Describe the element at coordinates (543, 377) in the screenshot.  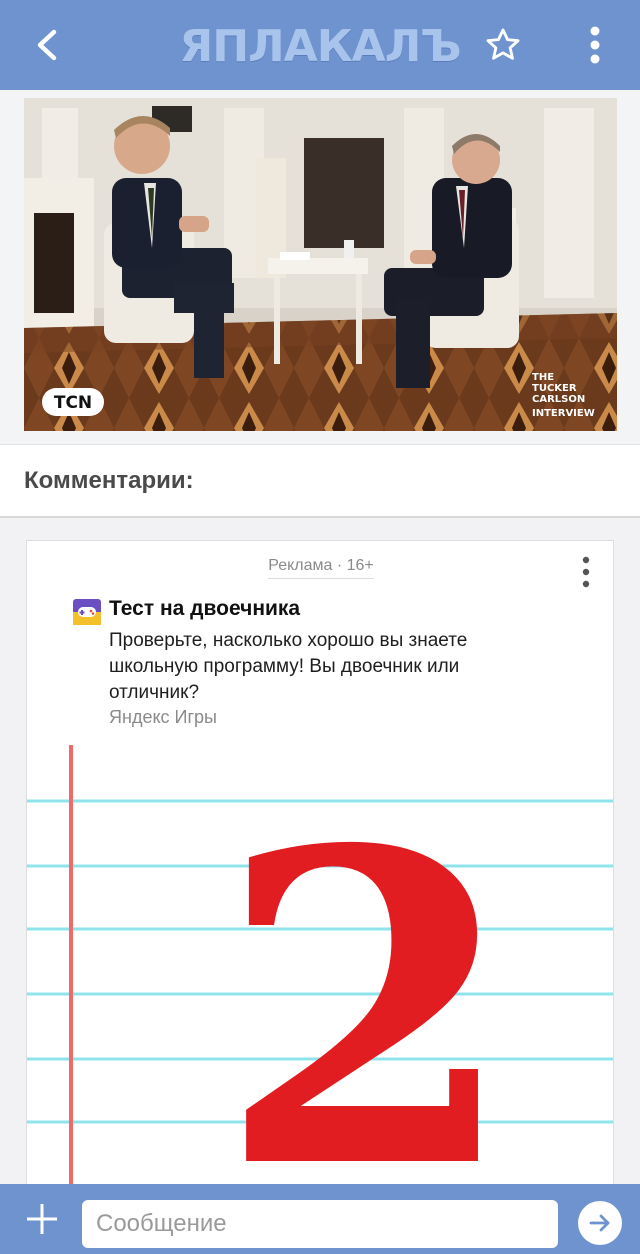
I see `svg-text: THE` at that location.